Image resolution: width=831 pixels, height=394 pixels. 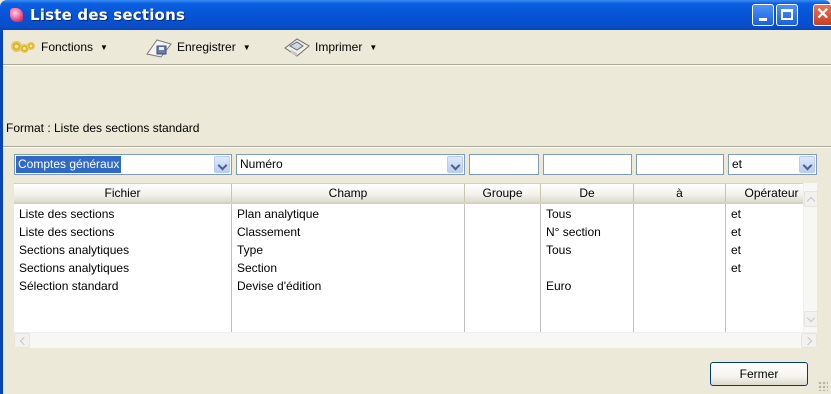 What do you see at coordinates (763, 15) in the screenshot?
I see `minimize-button` at bounding box center [763, 15].